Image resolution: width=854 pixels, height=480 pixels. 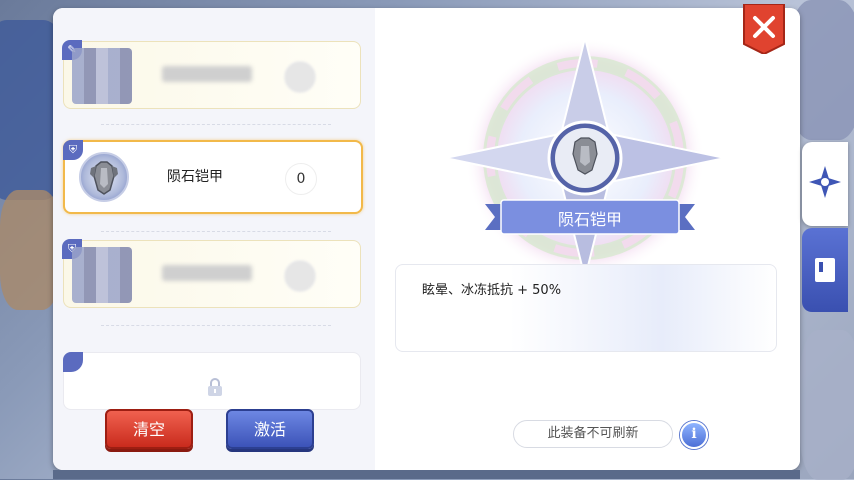 What do you see at coordinates (195, 177) in the screenshot?
I see `slot-name: 陨石铠甲` at bounding box center [195, 177].